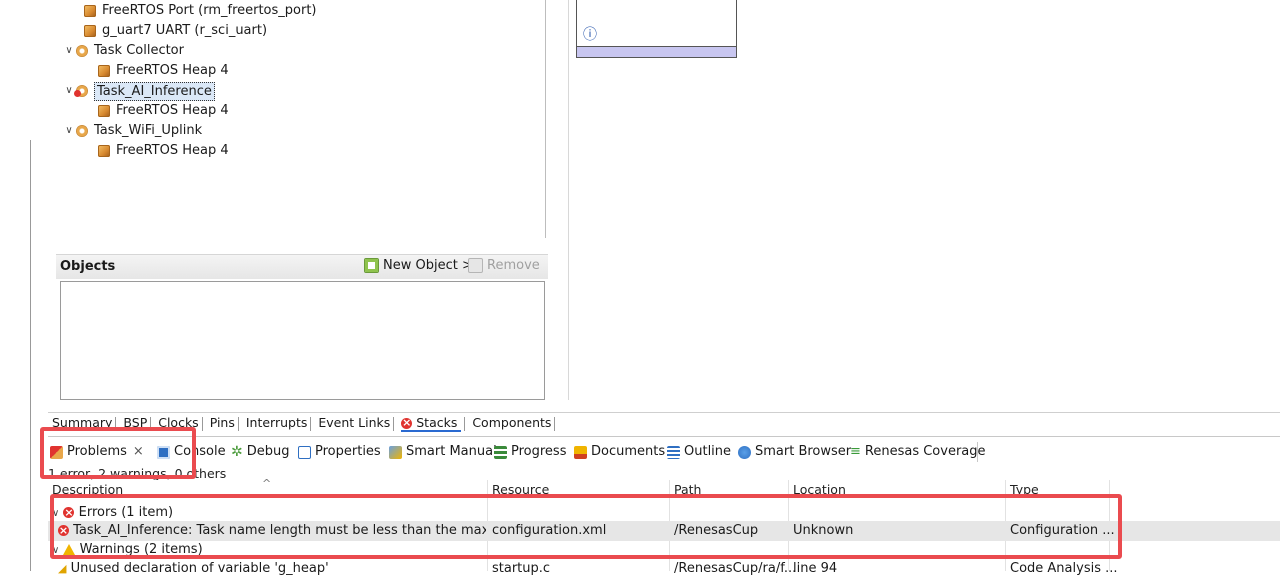 This screenshot has height=579, width=1280. What do you see at coordinates (172, 70) in the screenshot?
I see `tree-item-label: FreeRTOS Heap 4` at bounding box center [172, 70].